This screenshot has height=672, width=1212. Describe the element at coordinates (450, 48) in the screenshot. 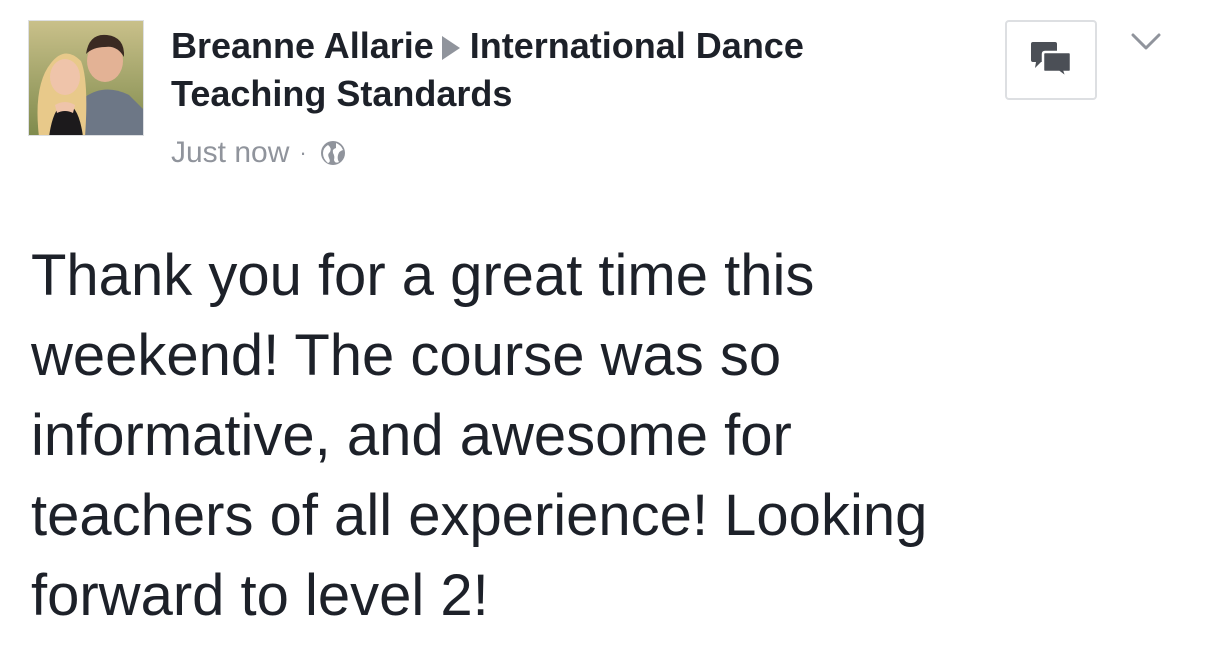

I see `shared-to-arrow-icon` at that location.